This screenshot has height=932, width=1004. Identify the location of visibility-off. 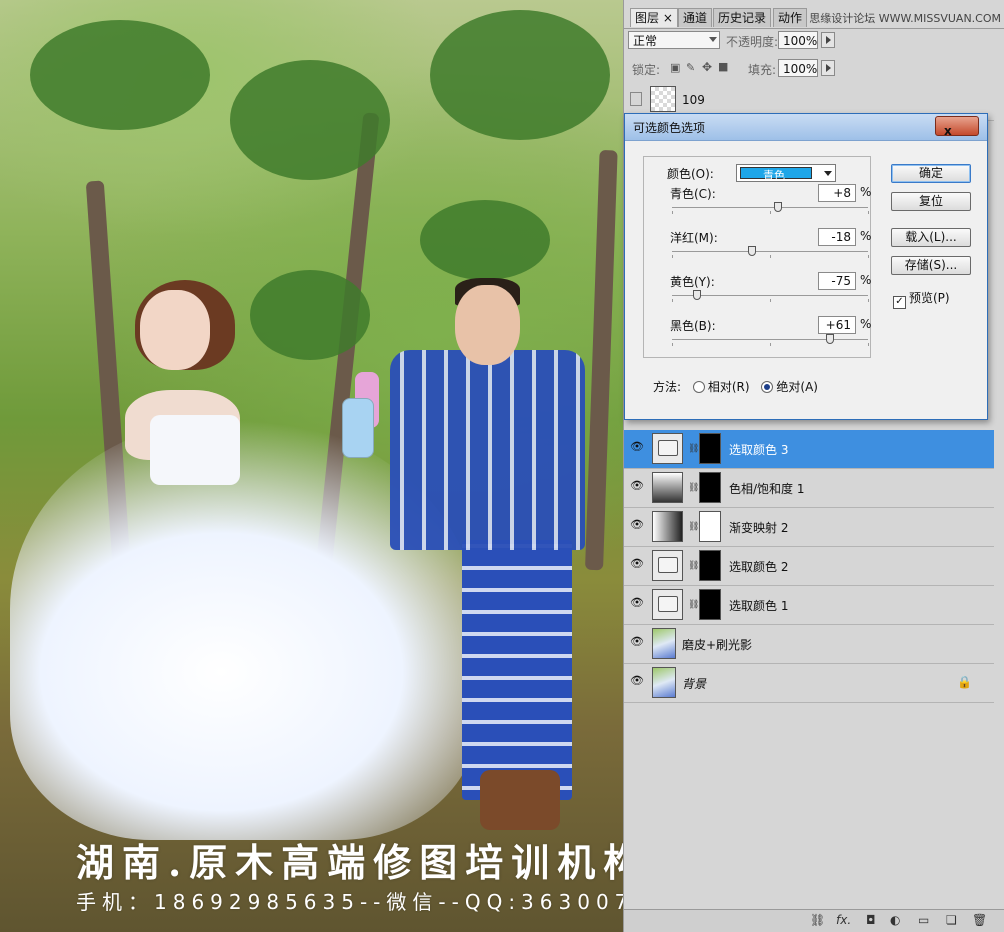
(636, 99).